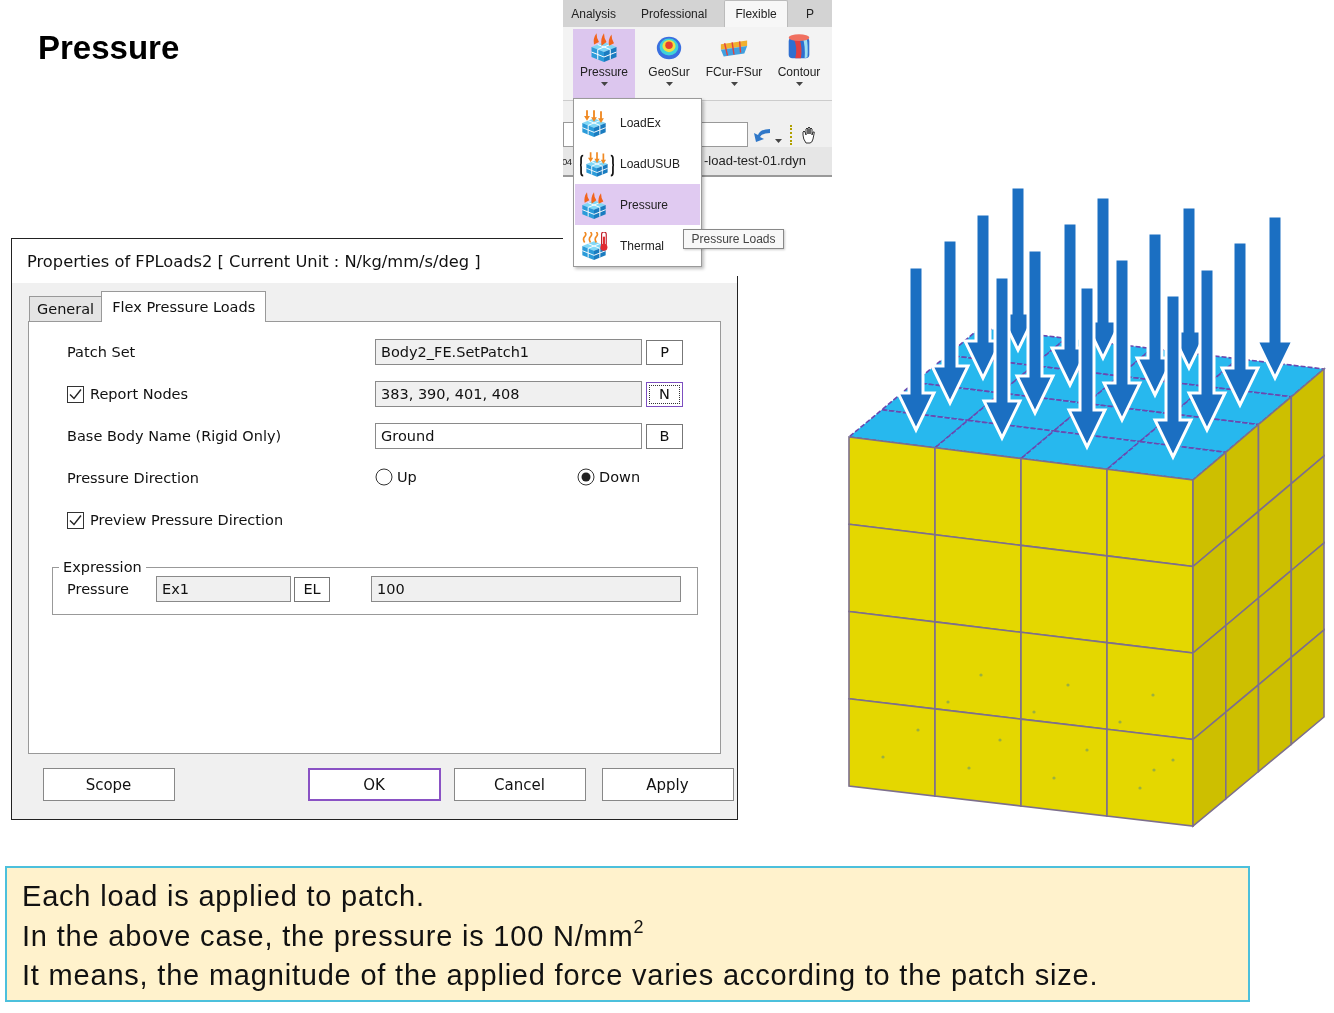 The image size is (1334, 1013). What do you see at coordinates (223, 896) in the screenshot?
I see `note-text: Each load is applied to patch.` at bounding box center [223, 896].